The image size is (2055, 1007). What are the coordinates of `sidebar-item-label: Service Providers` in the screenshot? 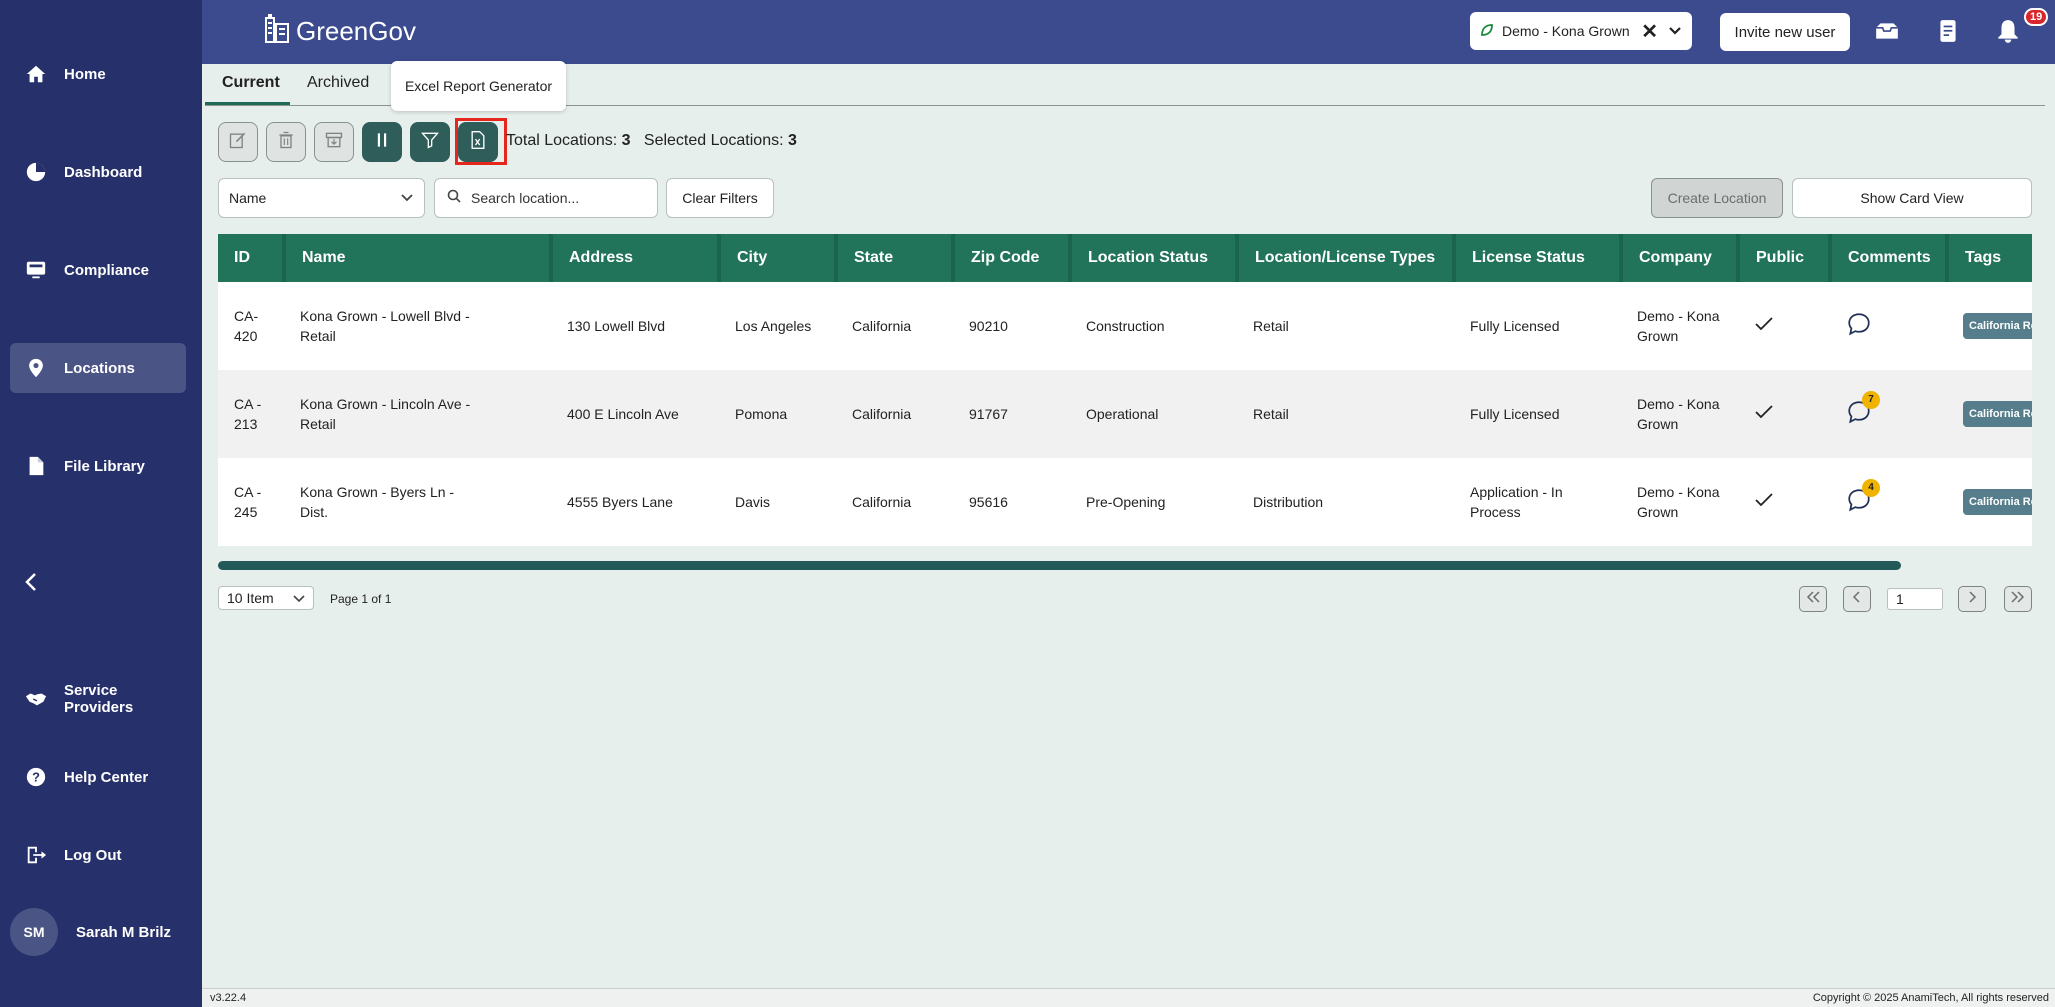 It's located at (99, 699).